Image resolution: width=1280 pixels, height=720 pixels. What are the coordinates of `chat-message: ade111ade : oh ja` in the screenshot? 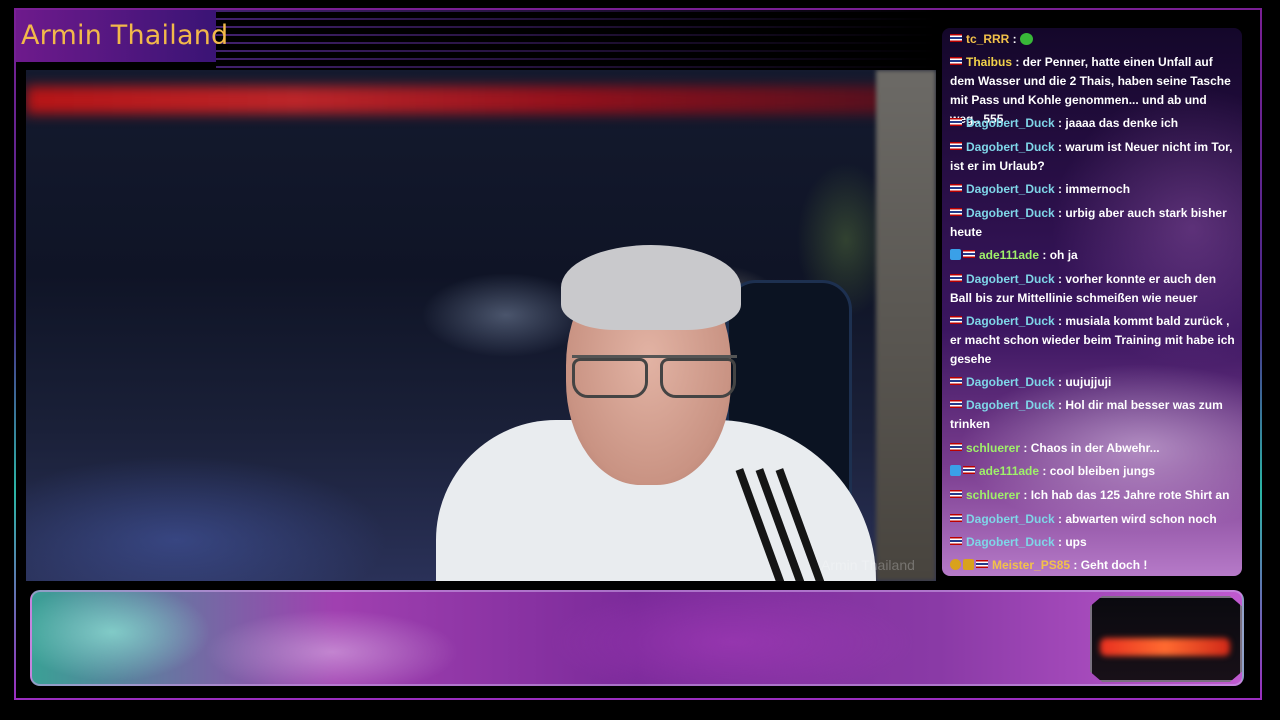 It's located at (1095, 255).